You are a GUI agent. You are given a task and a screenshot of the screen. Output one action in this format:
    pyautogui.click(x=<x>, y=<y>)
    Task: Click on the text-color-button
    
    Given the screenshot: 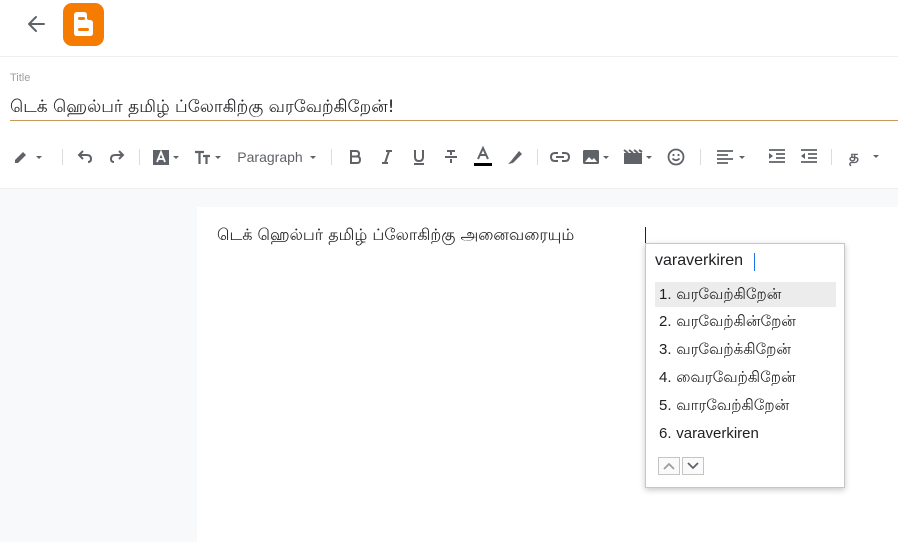 What is the action you would take?
    pyautogui.click(x=483, y=157)
    